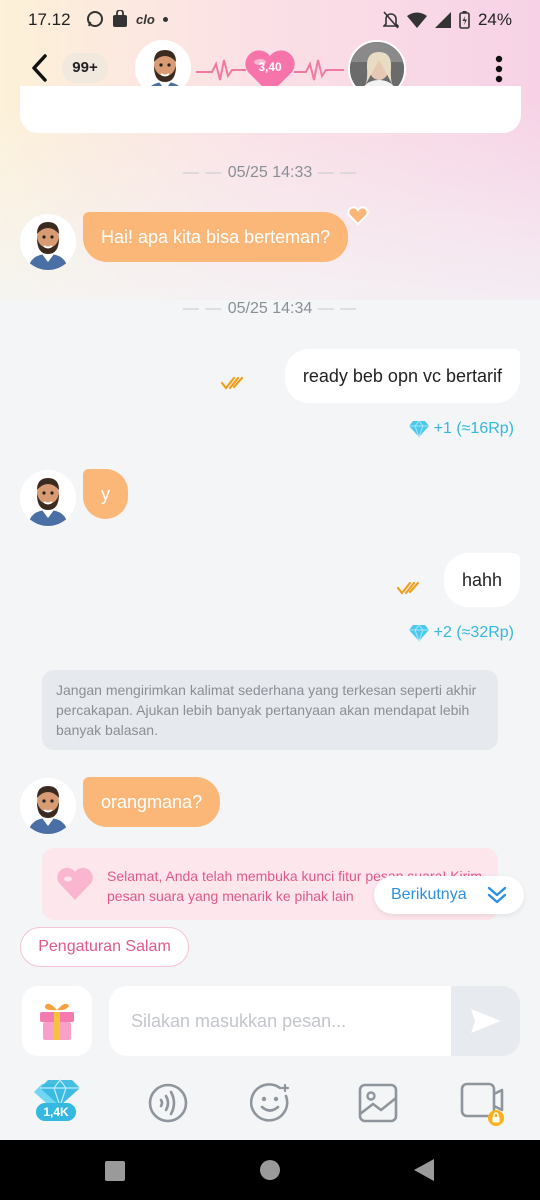  I want to click on image-icon, so click(378, 1103).